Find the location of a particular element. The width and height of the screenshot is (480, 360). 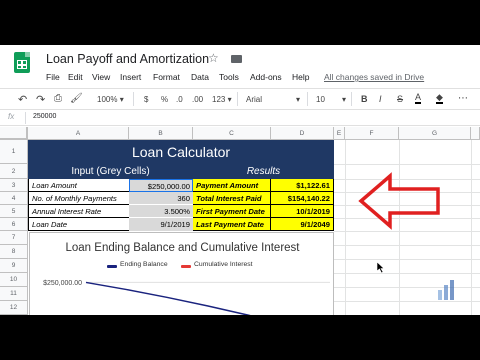

font-value: Arial is located at coordinates (254, 99).